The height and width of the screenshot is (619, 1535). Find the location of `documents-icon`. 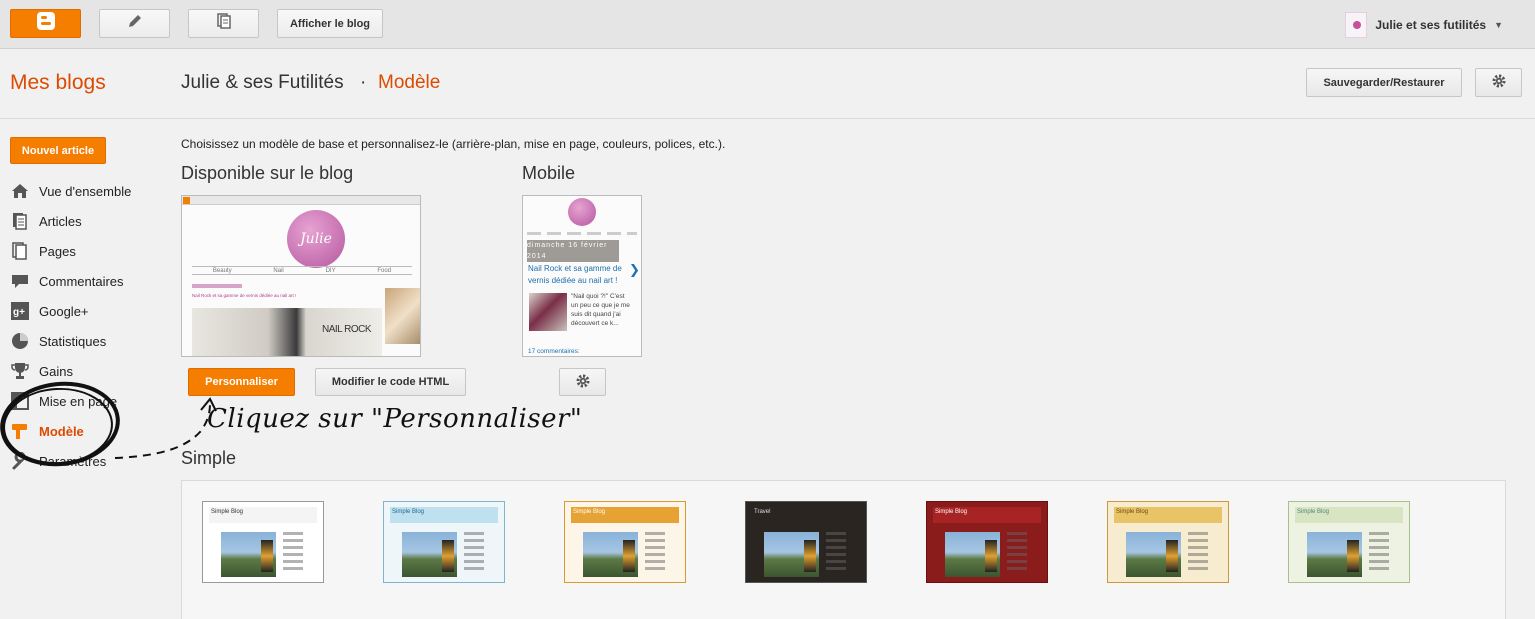

documents-icon is located at coordinates (224, 23).